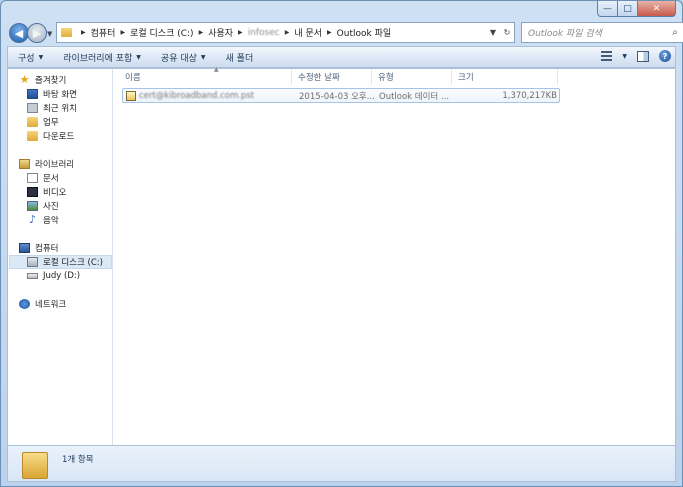  What do you see at coordinates (220, 32) in the screenshot?
I see `breadcrumb-users: 사용자` at bounding box center [220, 32].